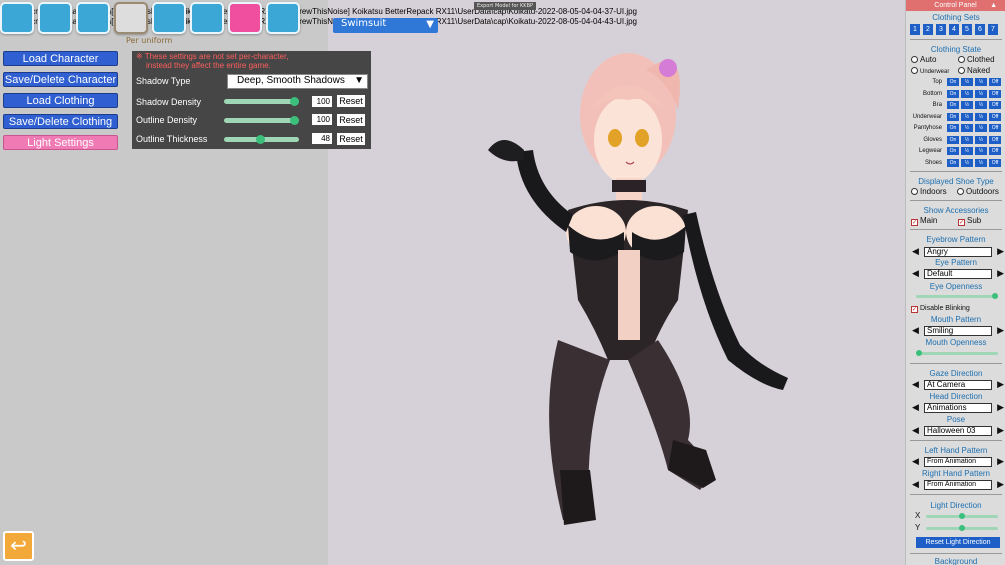 The height and width of the screenshot is (565, 1005). I want to click on eye-openness-slider, so click(957, 296).